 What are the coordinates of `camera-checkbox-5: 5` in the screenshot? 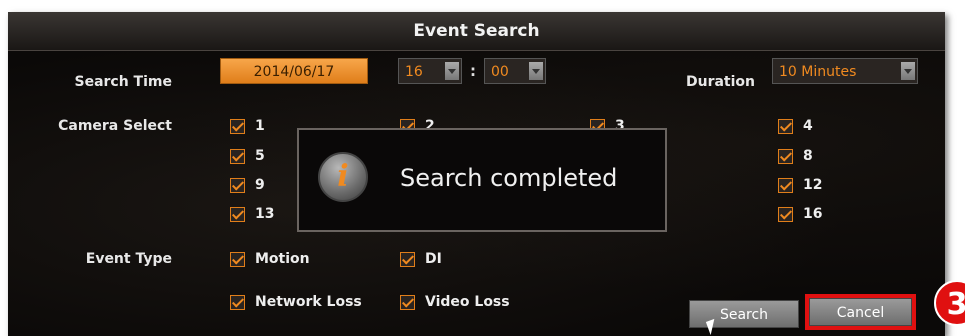 It's located at (247, 156).